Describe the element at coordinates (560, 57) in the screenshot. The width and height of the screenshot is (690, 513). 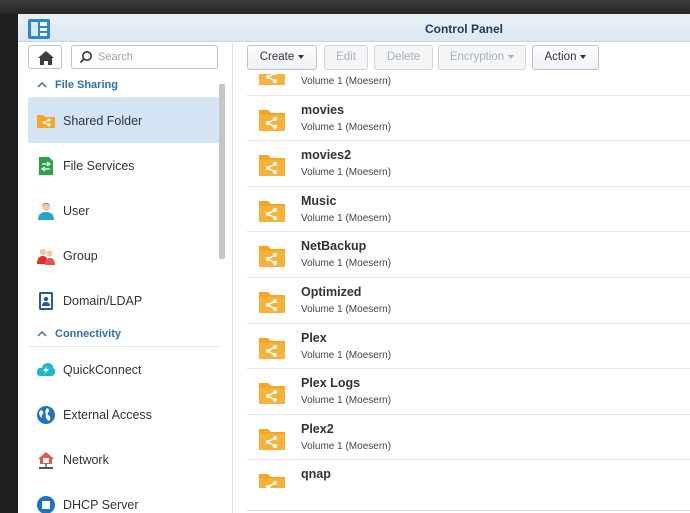
I see `action-label: Action` at that location.